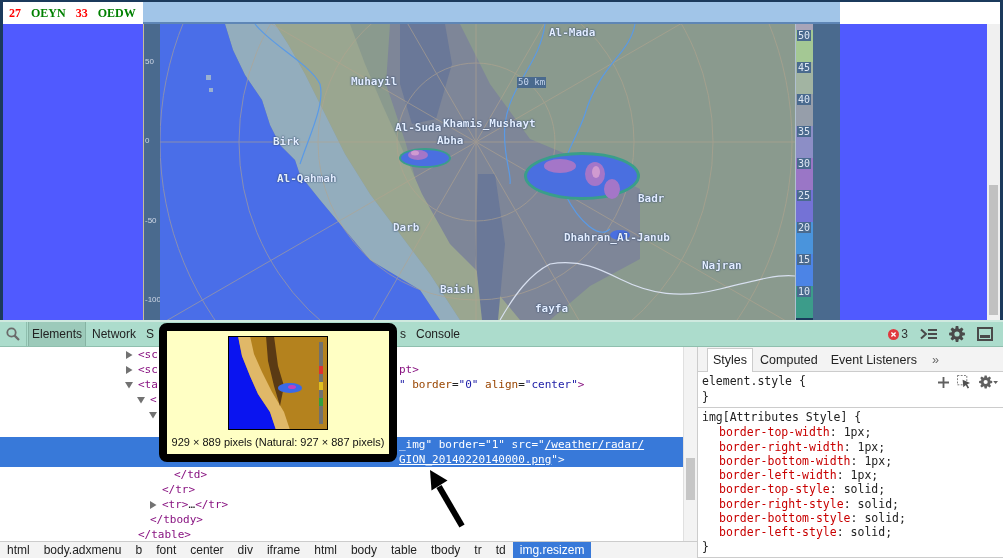 This screenshot has width=1003, height=558. Describe the element at coordinates (804, 67) in the screenshot. I see `legend-label: 45` at that location.